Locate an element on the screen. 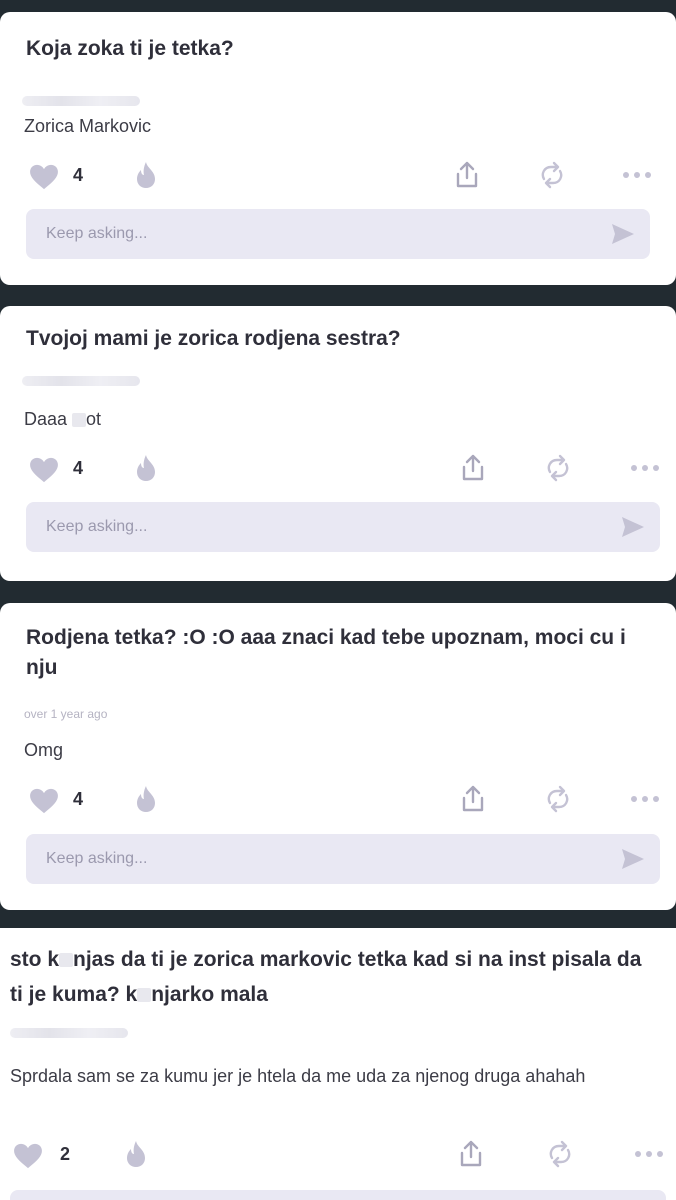 This screenshot has width=676, height=1200. action-bar: 2 is located at coordinates (338, 1154).